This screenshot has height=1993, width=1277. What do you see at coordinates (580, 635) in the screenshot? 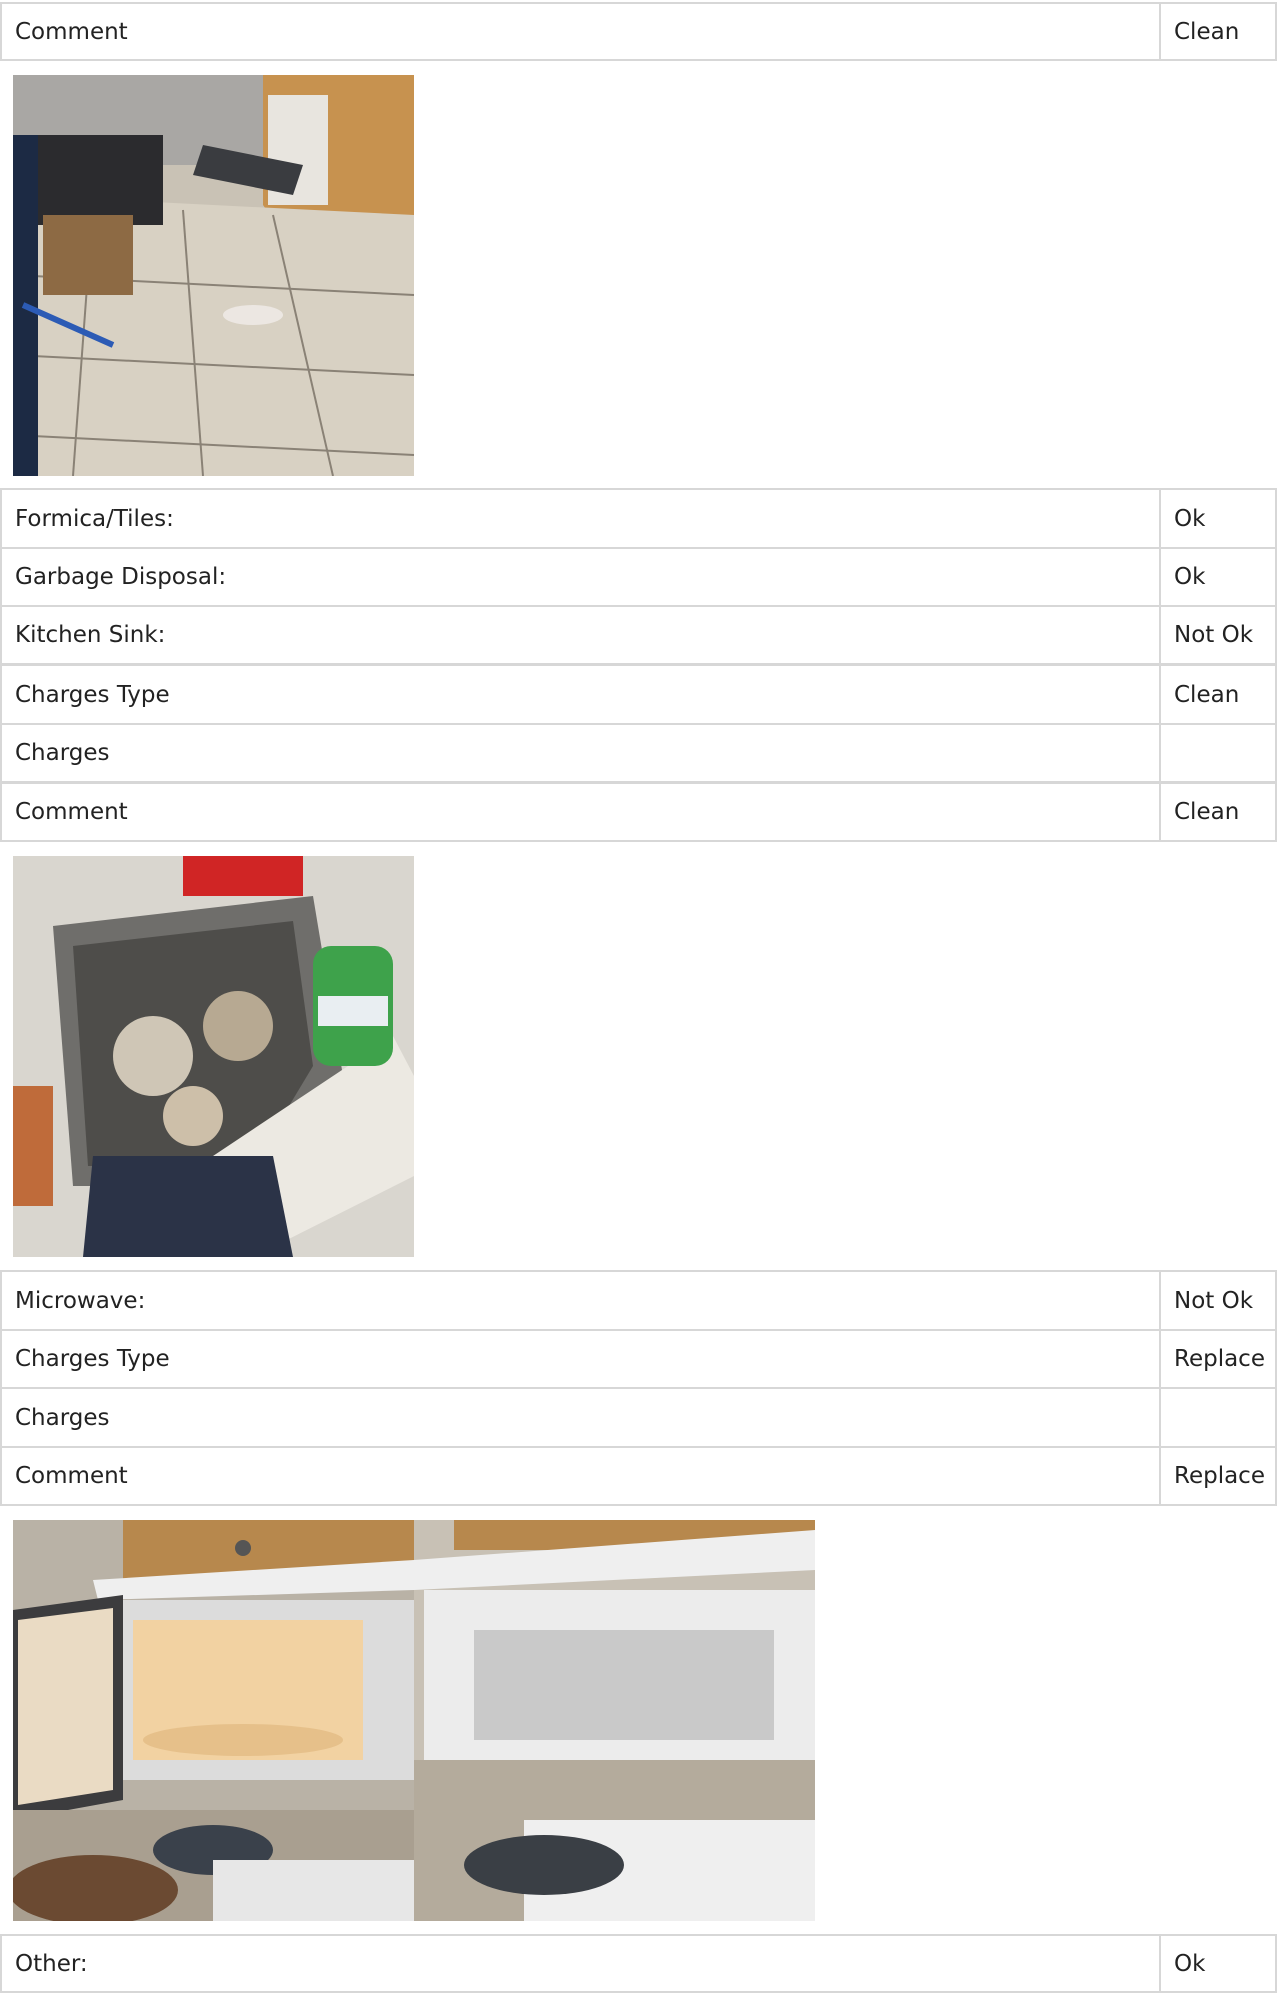
I see `row-label: Kitchen Sink:` at bounding box center [580, 635].